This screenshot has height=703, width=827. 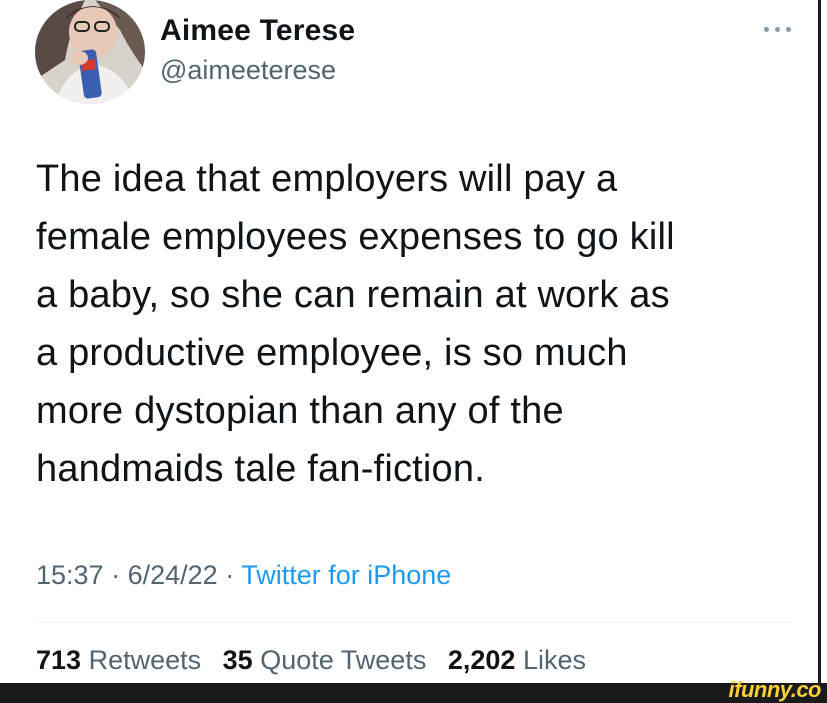 I want to click on retweets-count: 713, so click(x=59, y=660).